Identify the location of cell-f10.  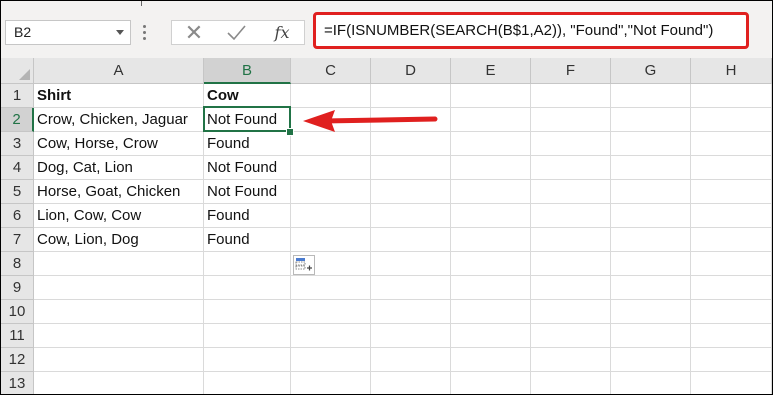
(571, 312).